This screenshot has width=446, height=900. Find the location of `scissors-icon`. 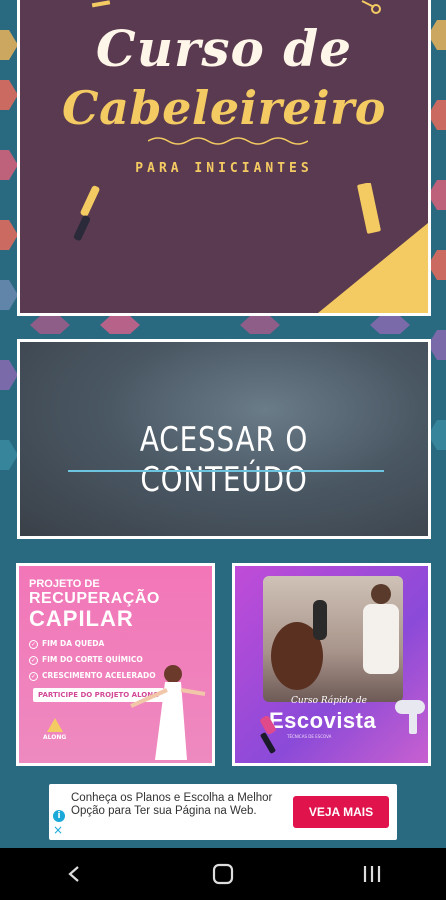

scissors-icon is located at coordinates (101, 4).